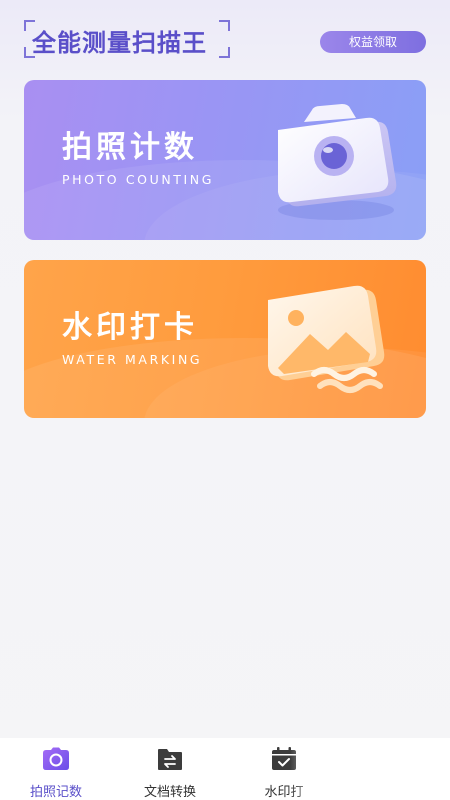  What do you see at coordinates (56, 772) in the screenshot?
I see `nav-item-photo-counting: 拍照记数` at bounding box center [56, 772].